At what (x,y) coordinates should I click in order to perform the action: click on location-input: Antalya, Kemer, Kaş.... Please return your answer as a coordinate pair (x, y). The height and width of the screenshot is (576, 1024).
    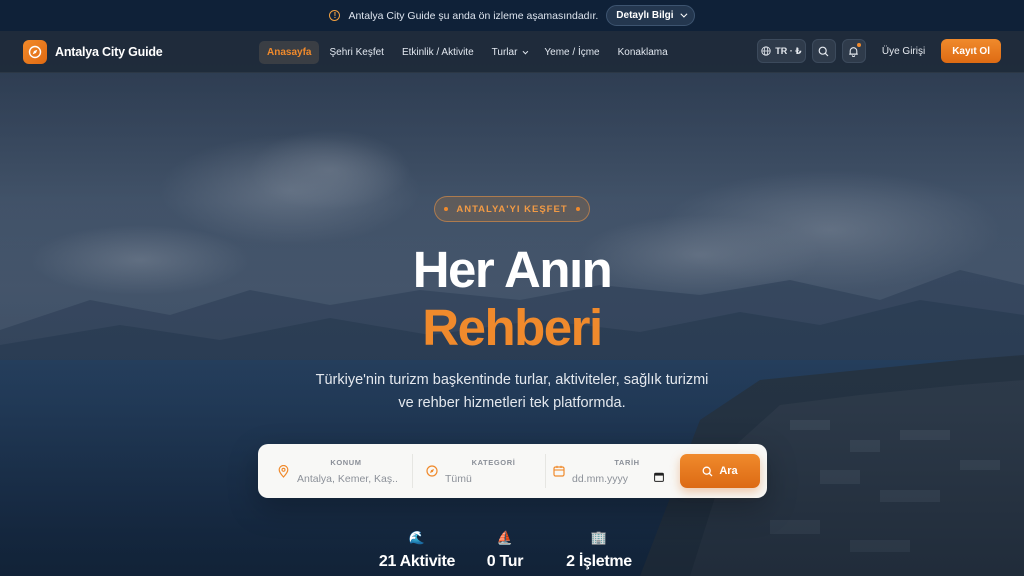
    Looking at the image, I should click on (347, 479).